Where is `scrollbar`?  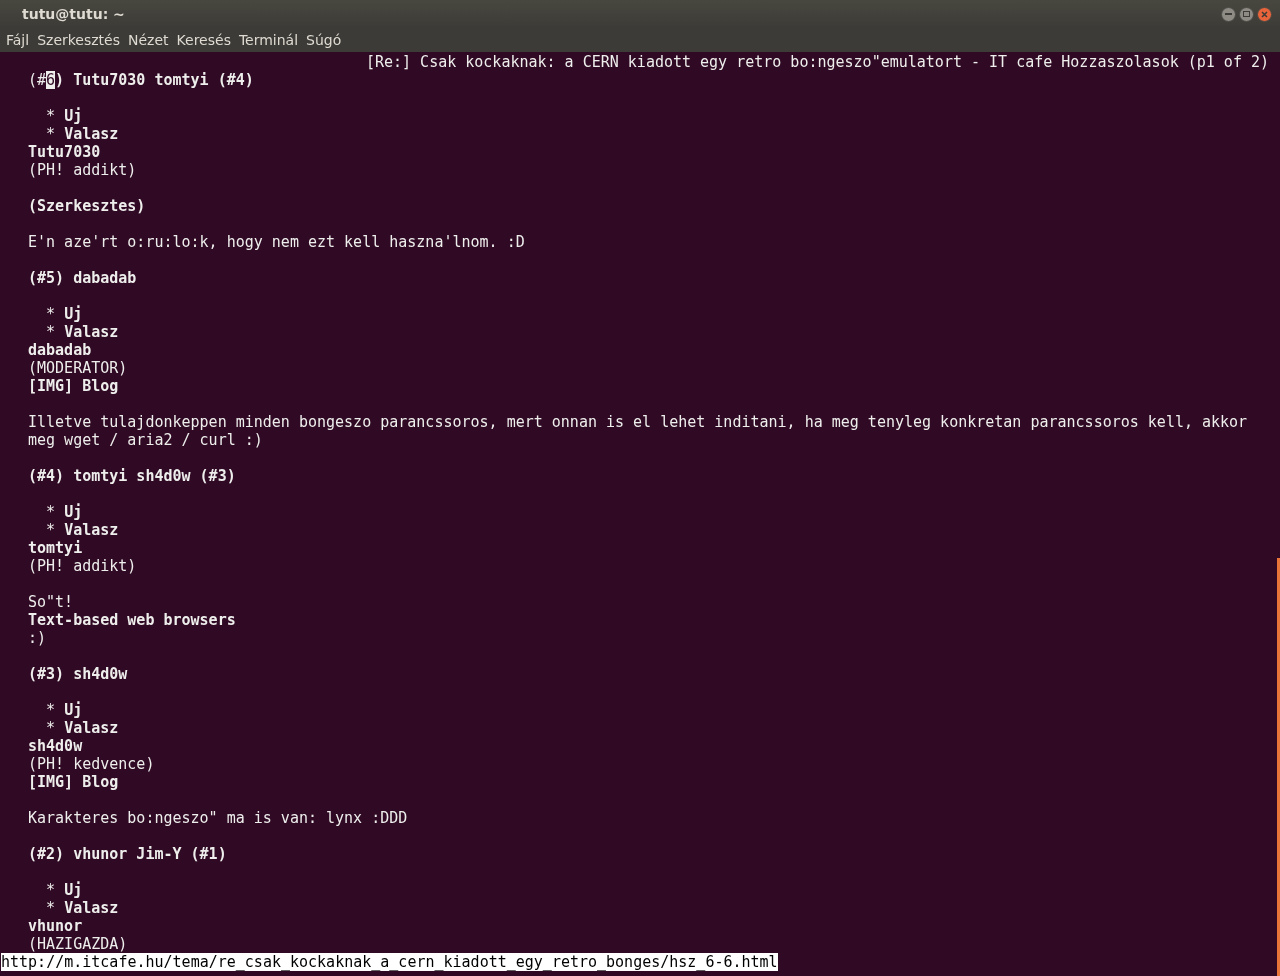 scrollbar is located at coordinates (1278, 767).